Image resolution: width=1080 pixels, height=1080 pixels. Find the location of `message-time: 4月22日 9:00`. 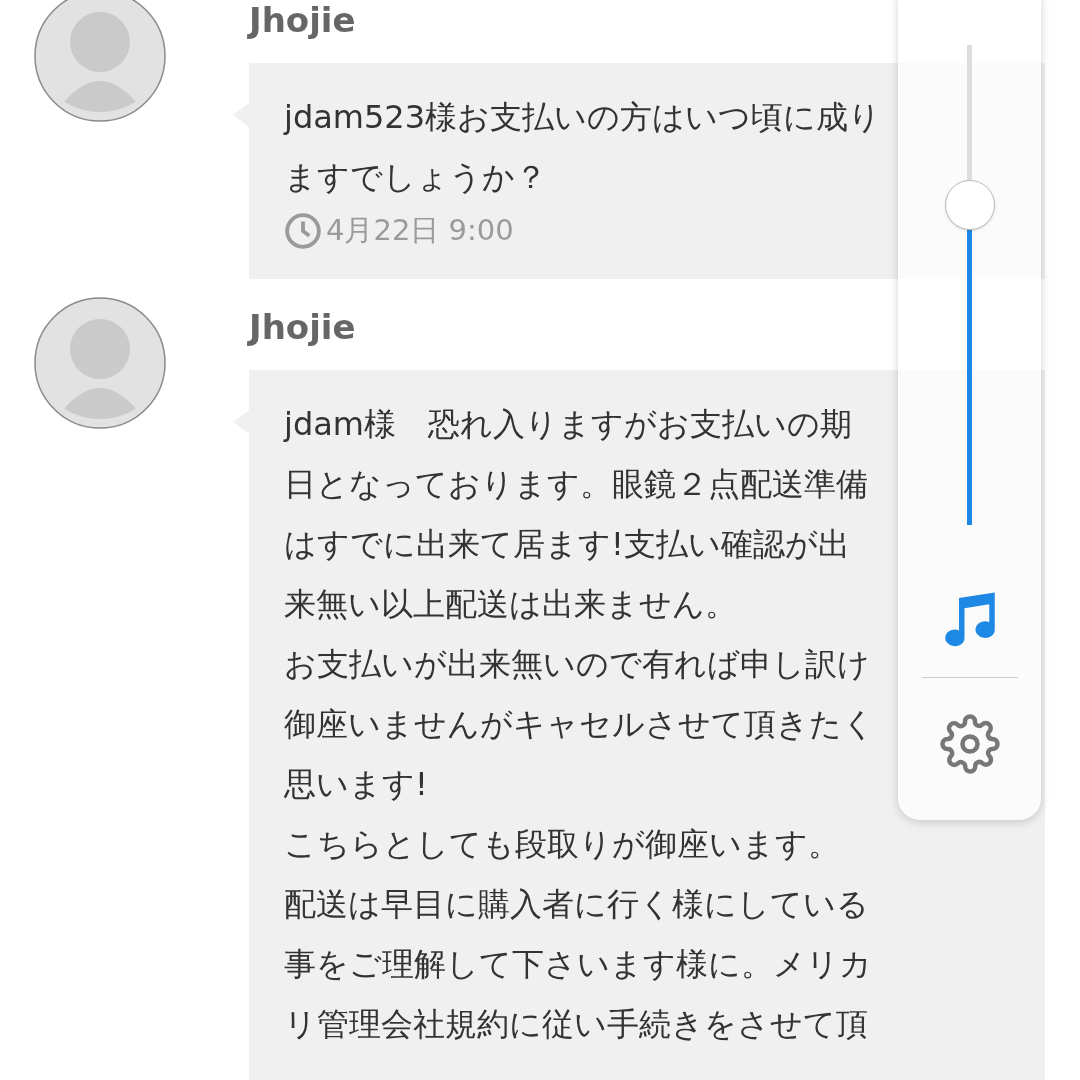

message-time: 4月22日 9:00 is located at coordinates (420, 230).